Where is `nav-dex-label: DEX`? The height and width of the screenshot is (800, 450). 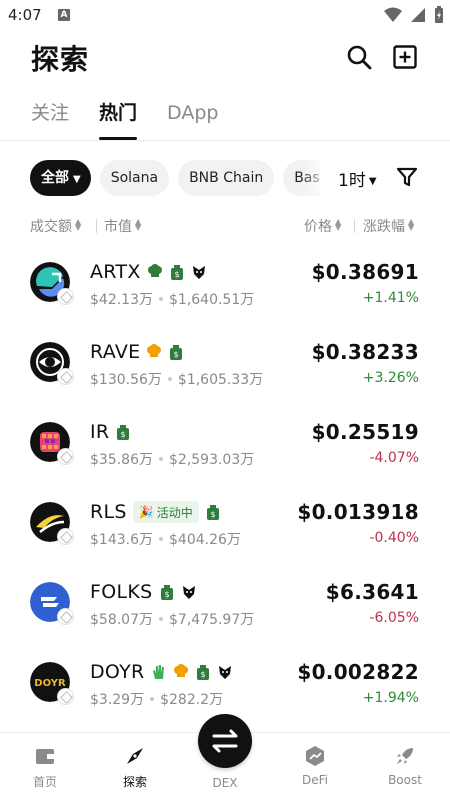
nav-dex-label: DEX is located at coordinates (225, 783).